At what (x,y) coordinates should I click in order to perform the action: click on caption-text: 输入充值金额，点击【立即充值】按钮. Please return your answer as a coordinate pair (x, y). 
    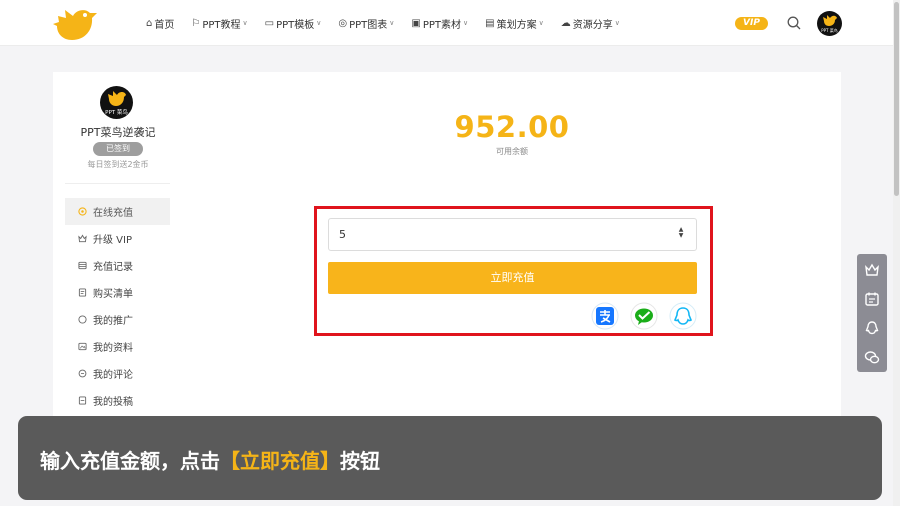
    Looking at the image, I should click on (210, 459).